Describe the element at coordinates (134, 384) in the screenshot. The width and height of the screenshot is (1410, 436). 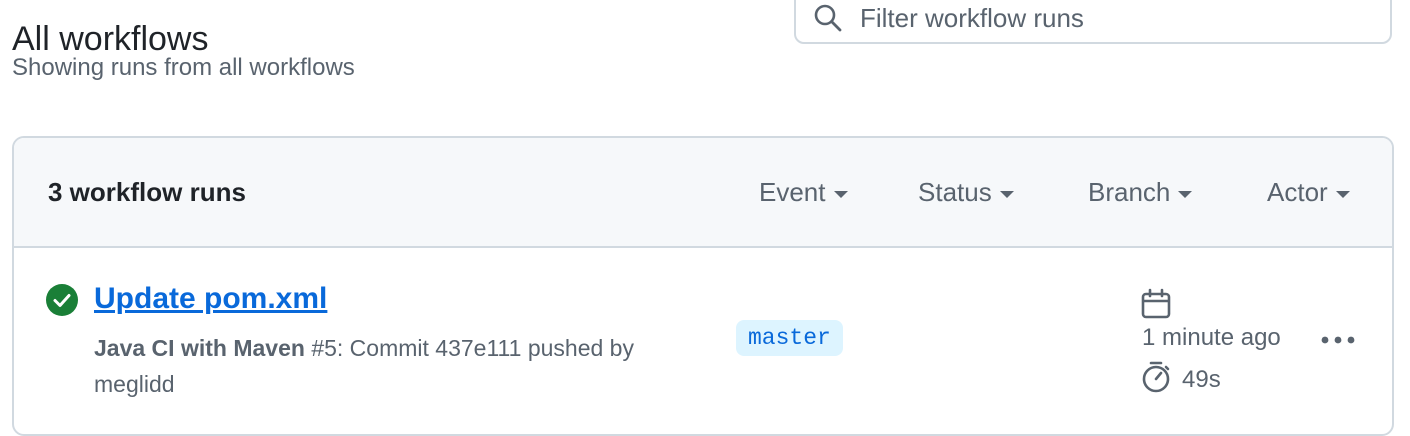
I see `actor-name: meglidd` at that location.